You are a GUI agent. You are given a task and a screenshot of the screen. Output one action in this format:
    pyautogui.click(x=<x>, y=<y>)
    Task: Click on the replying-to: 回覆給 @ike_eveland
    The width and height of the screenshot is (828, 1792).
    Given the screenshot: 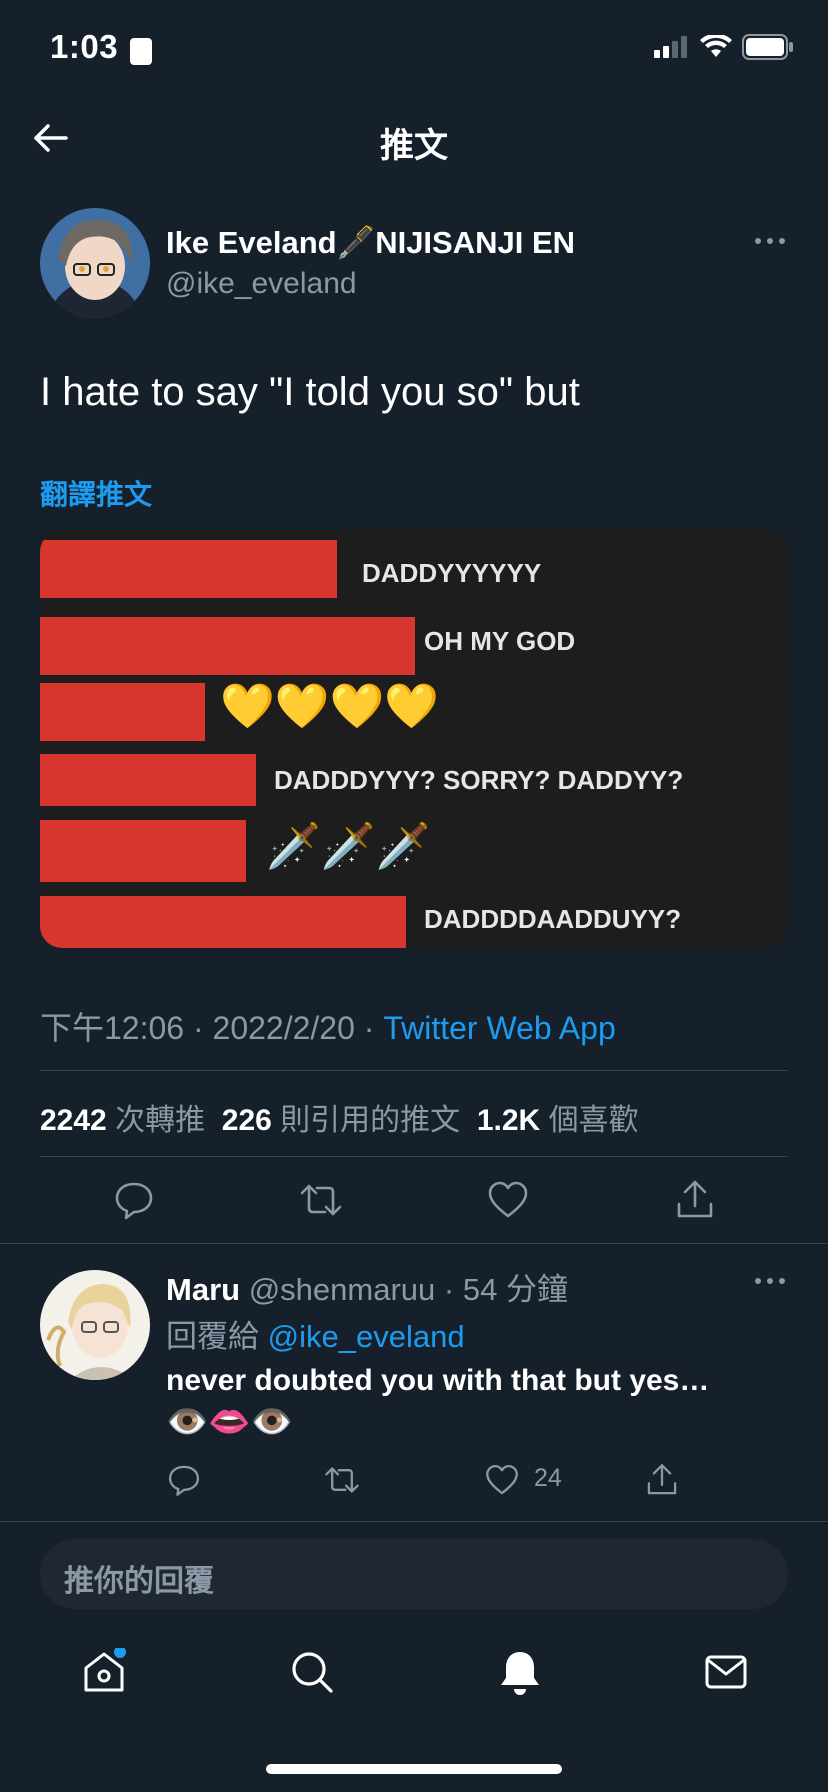 What is the action you would take?
    pyautogui.click(x=315, y=1333)
    